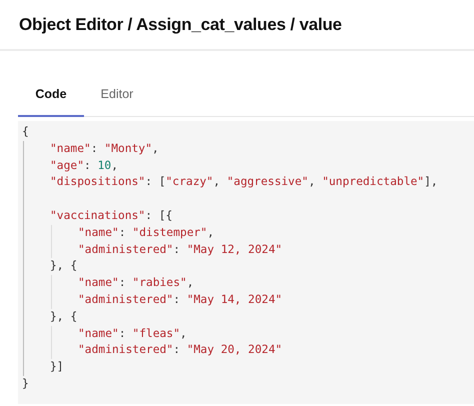  What do you see at coordinates (180, 350) in the screenshot?
I see `code-line: "administered": "May 20, 2024"` at bounding box center [180, 350].